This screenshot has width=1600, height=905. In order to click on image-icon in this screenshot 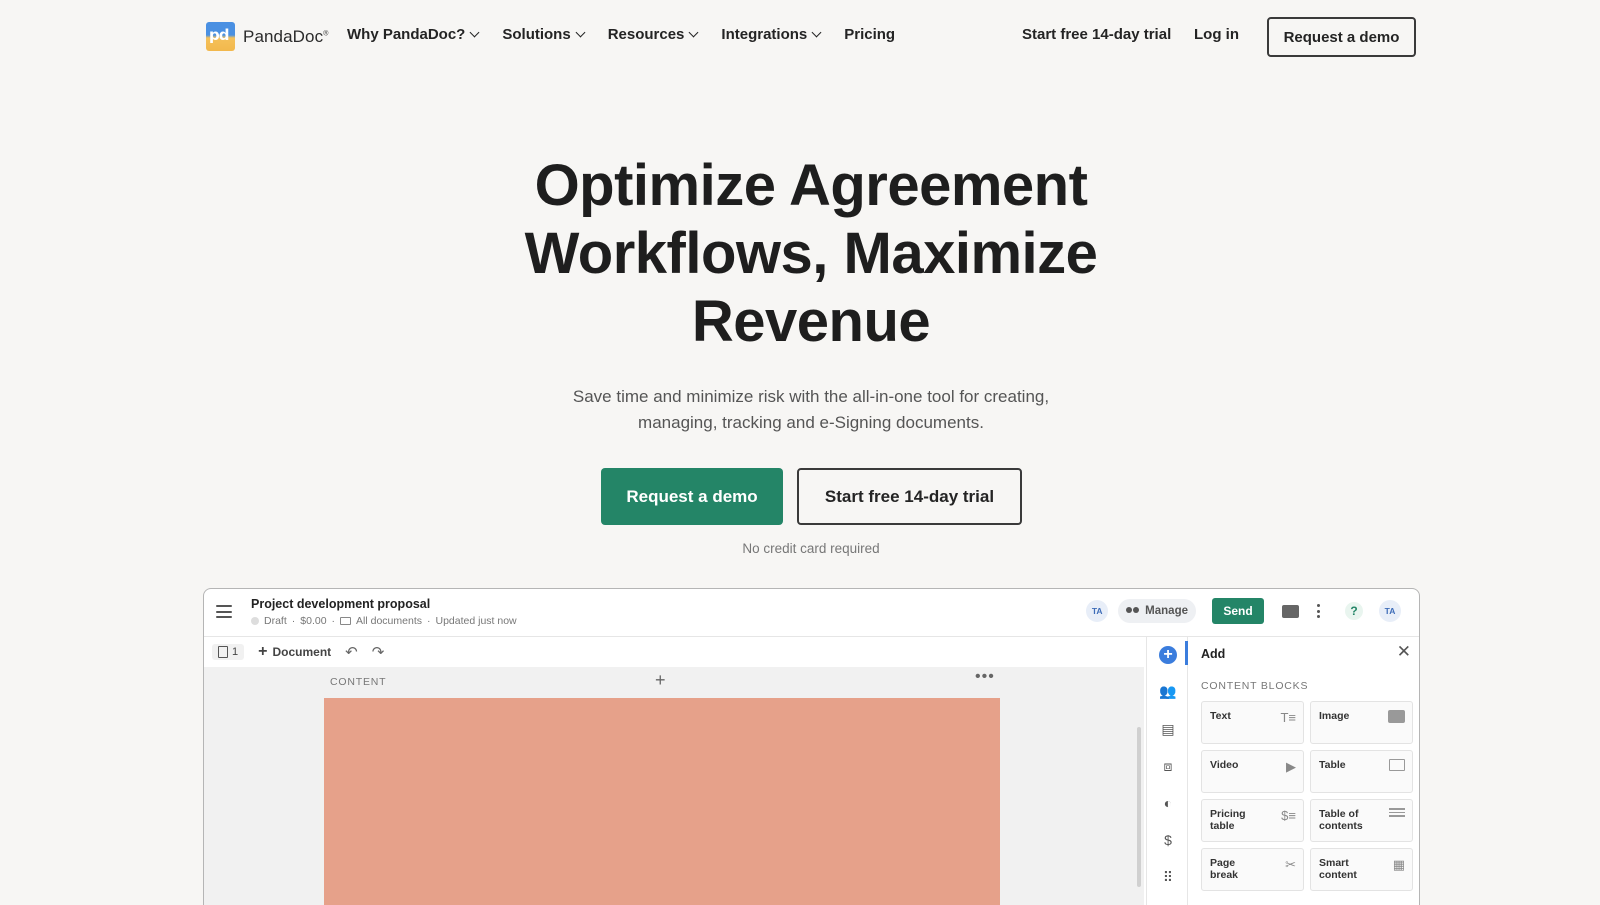, I will do `click(1396, 716)`.